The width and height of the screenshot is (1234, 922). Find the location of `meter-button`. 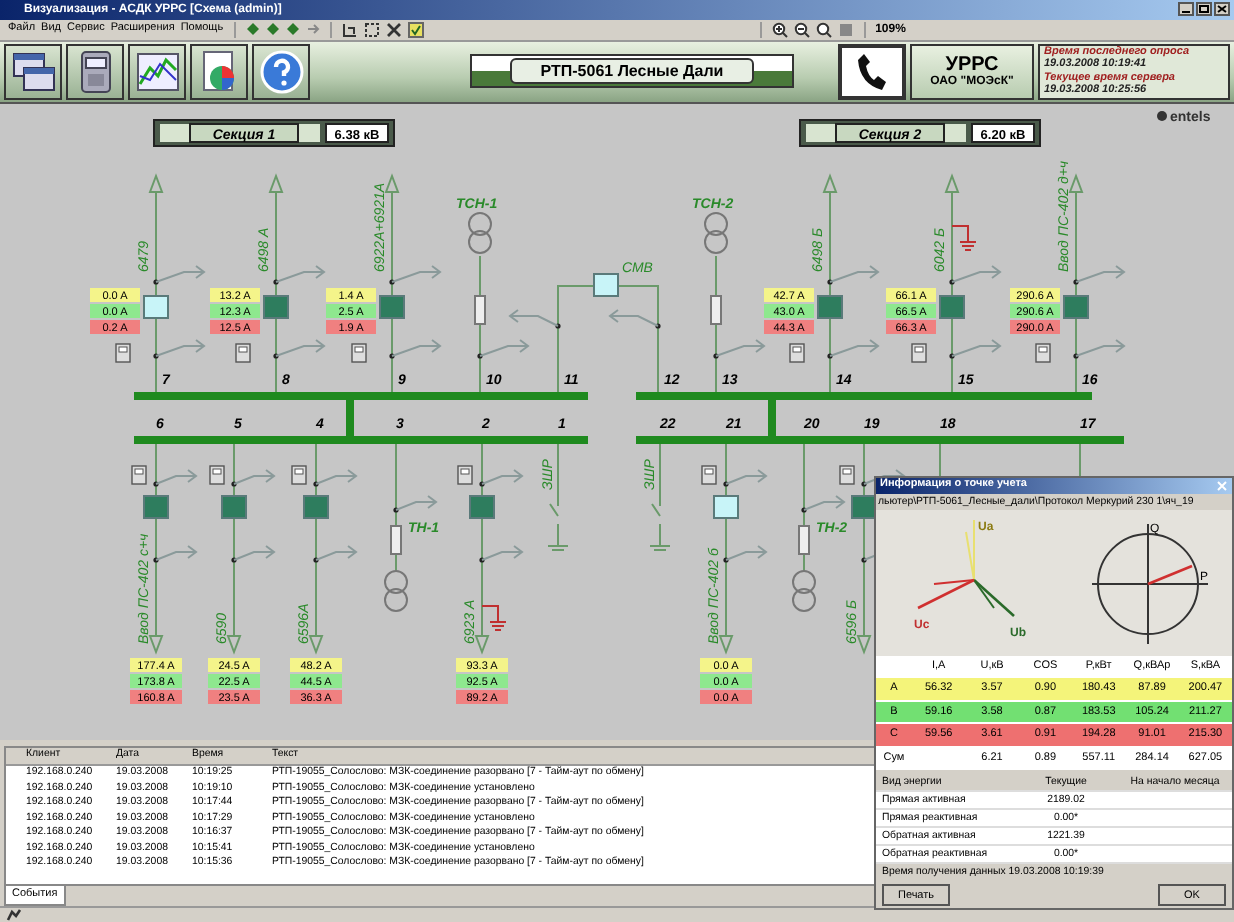

meter-button is located at coordinates (95, 71).